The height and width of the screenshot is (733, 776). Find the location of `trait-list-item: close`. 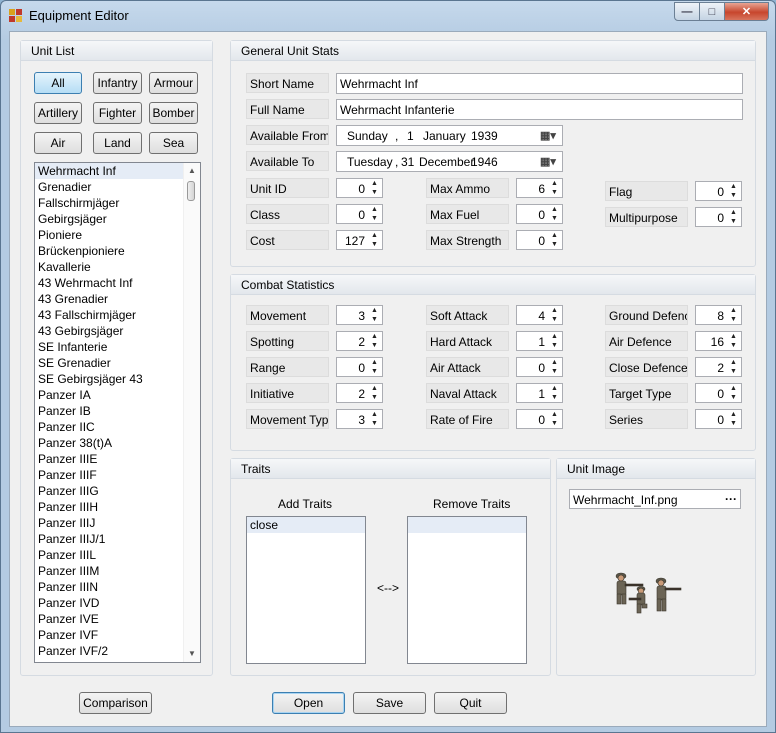

trait-list-item: close is located at coordinates (306, 525).